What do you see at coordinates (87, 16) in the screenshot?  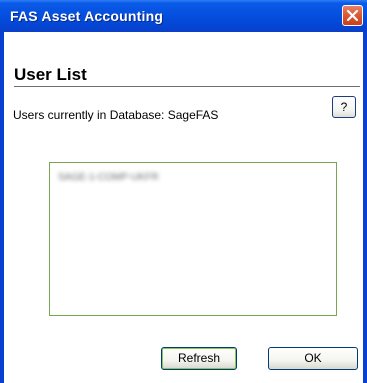 I see `window-title: FAS Asset Accounting` at bounding box center [87, 16].